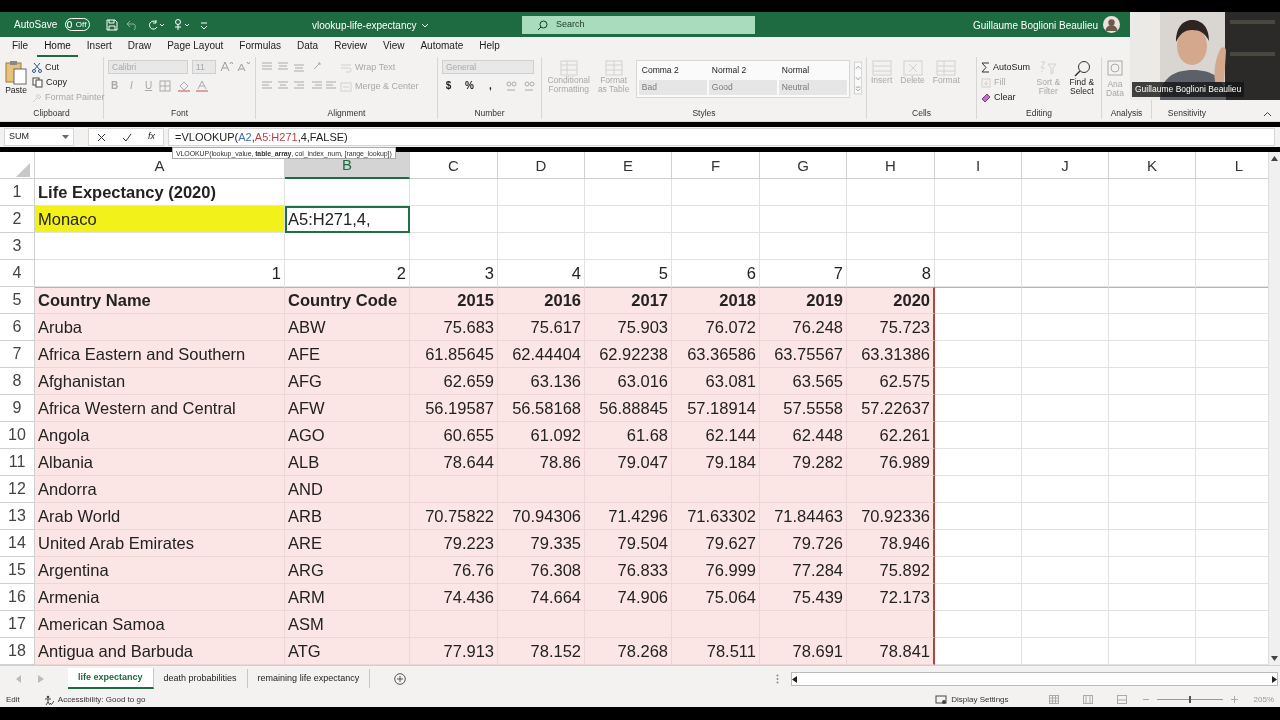  What do you see at coordinates (795, 679) in the screenshot?
I see `scroll-left-icon` at bounding box center [795, 679].